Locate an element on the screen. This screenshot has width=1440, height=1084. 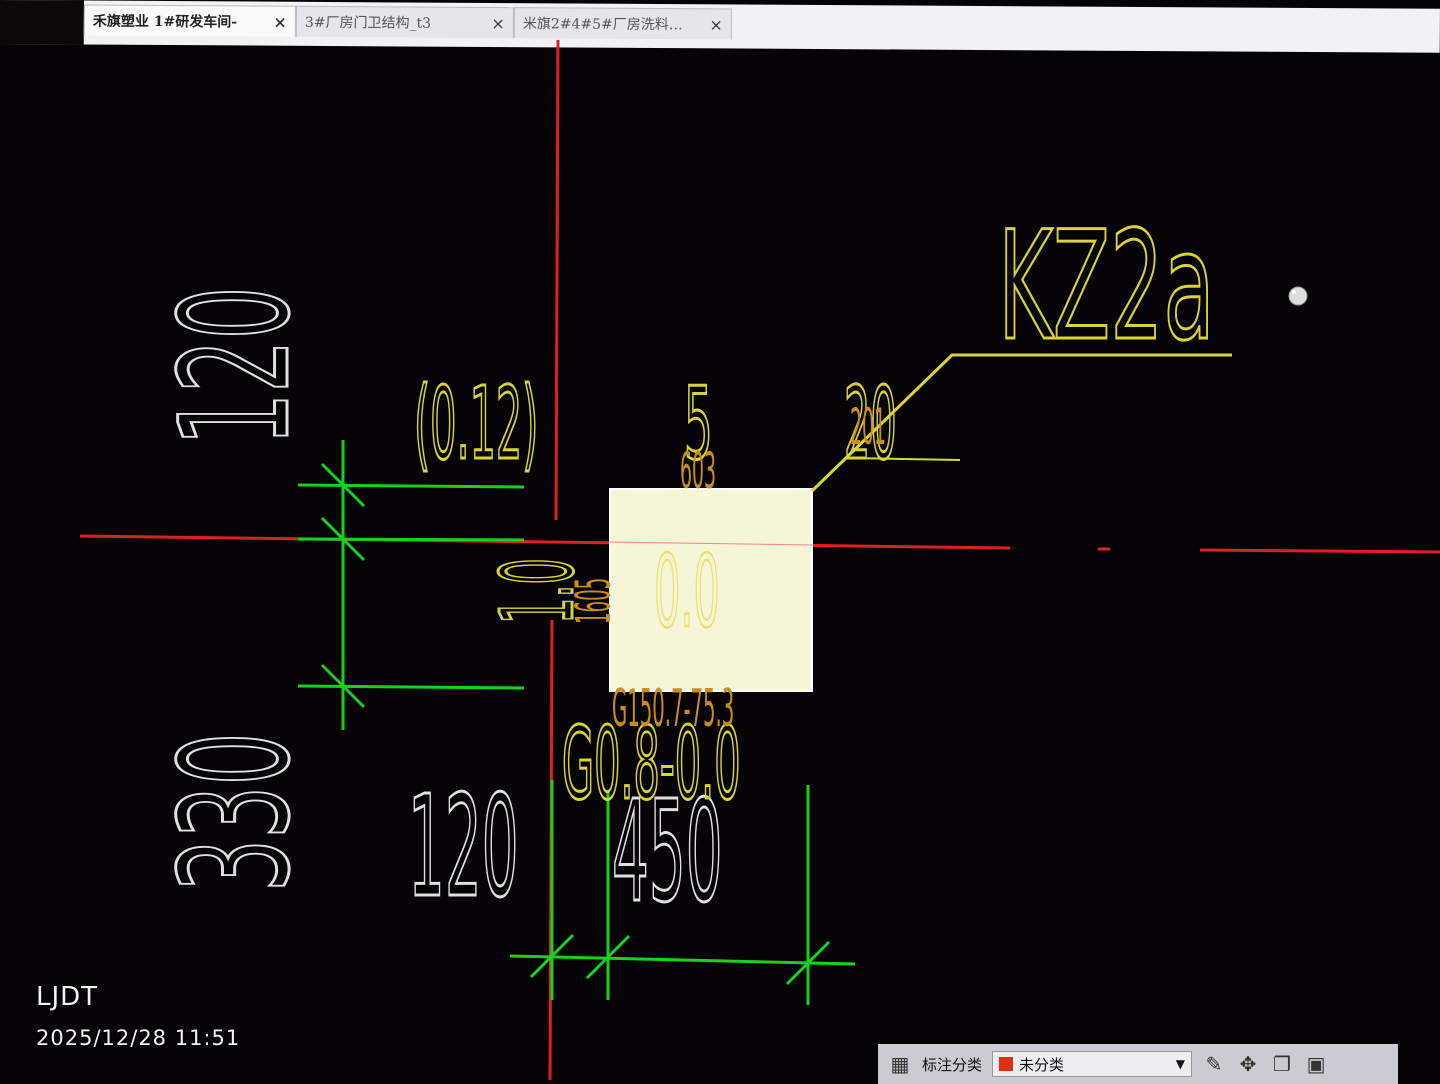
category-dropdown: 未分类 ▼ is located at coordinates (1092, 1064).